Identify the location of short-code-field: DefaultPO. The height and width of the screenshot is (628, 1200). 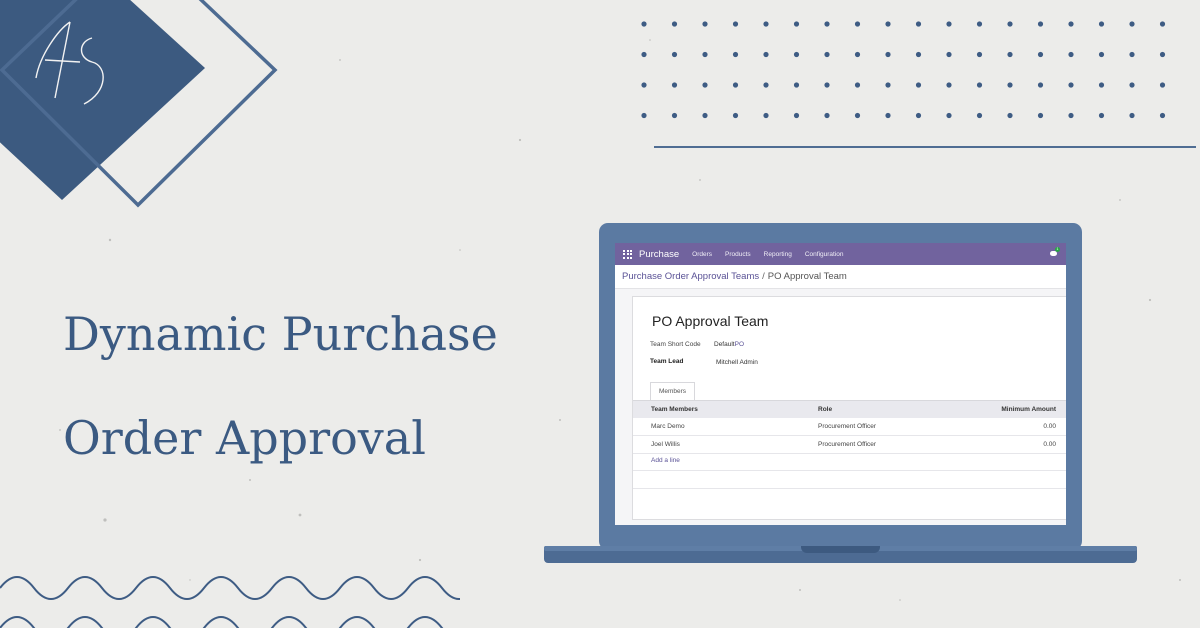
(729, 344).